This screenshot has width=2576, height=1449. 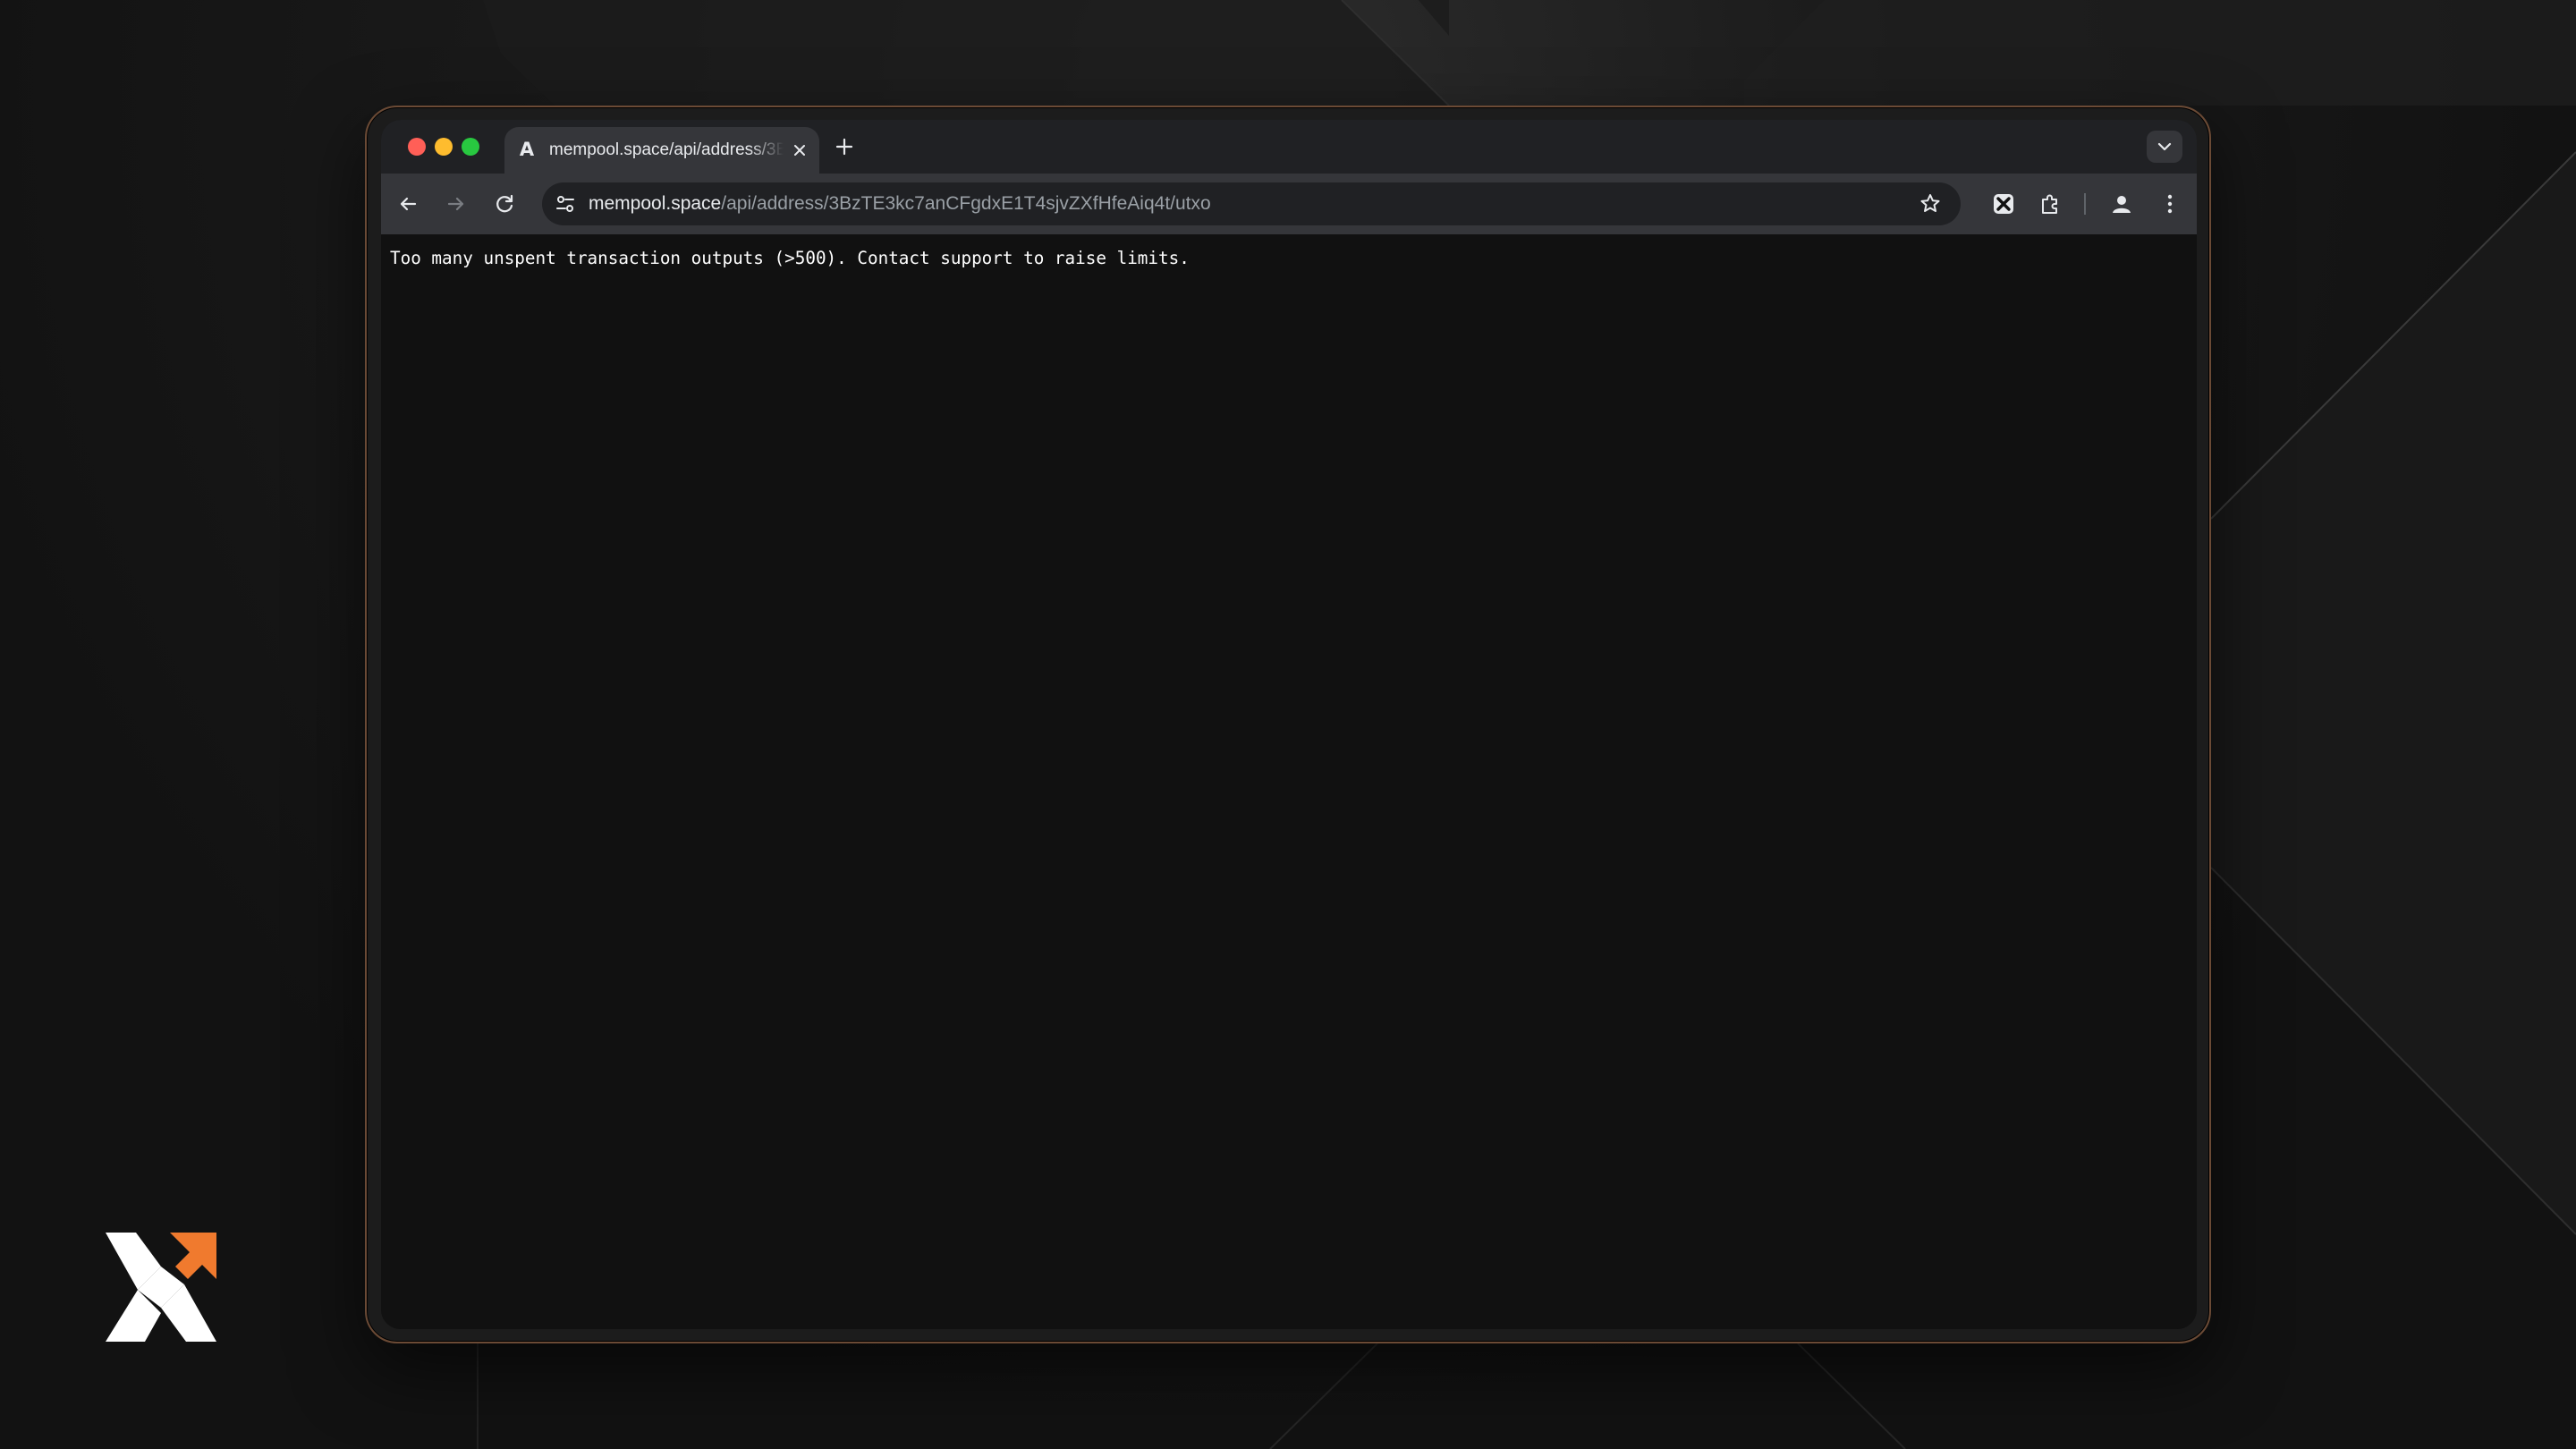 I want to click on reload-icon, so click(x=504, y=203).